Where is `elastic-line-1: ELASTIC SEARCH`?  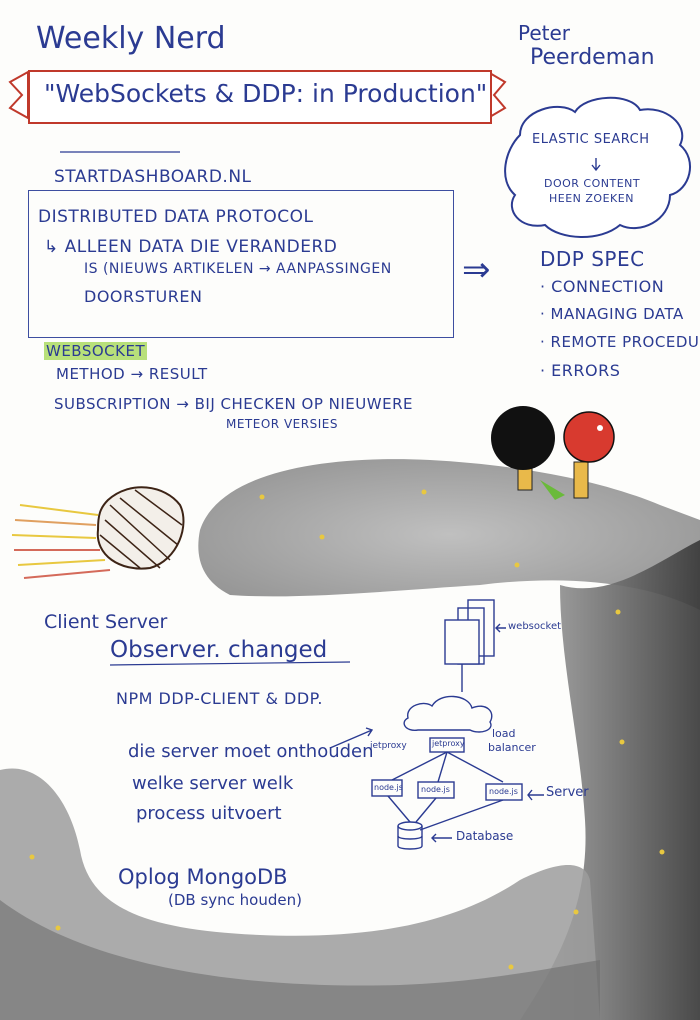
elastic-line-1: ELASTIC SEARCH is located at coordinates (591, 139).